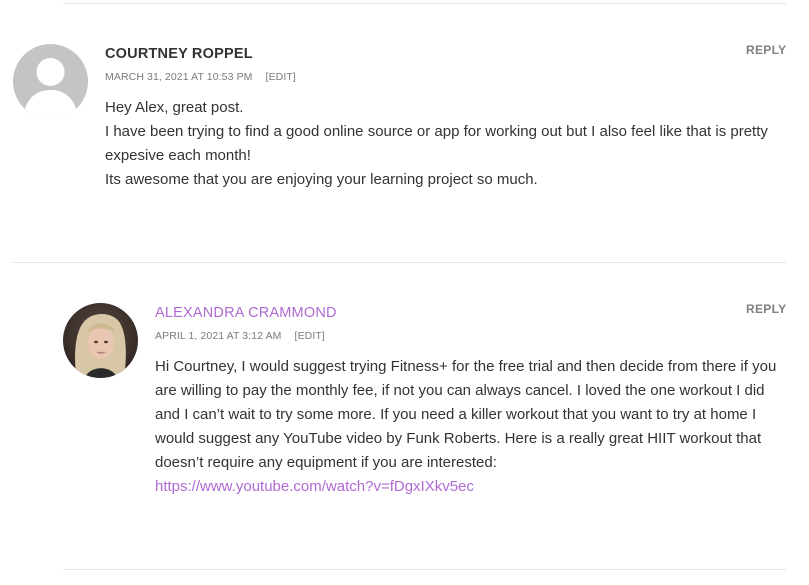 This screenshot has width=809, height=585. What do you see at coordinates (100, 340) in the screenshot?
I see `profile-photo` at bounding box center [100, 340].